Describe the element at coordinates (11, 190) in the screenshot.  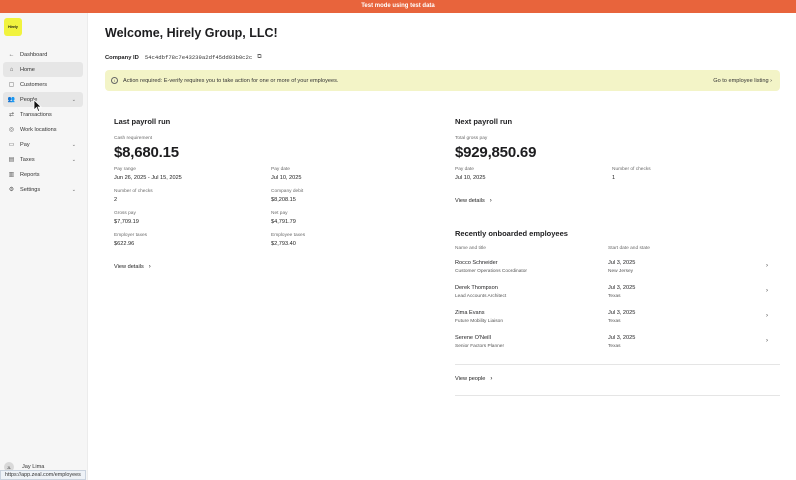
I see `settings-icon: ⚙` at that location.